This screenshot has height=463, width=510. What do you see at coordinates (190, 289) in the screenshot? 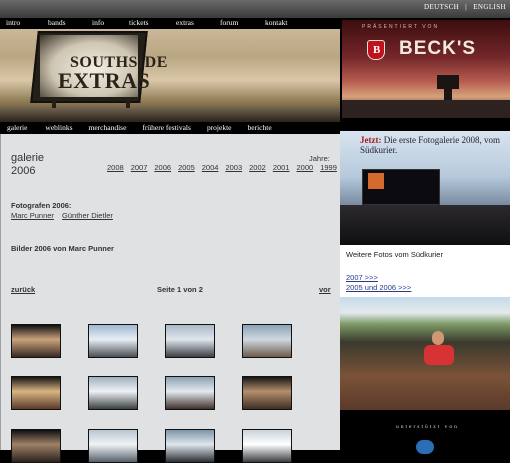
I see `page-of: von` at bounding box center [190, 289].